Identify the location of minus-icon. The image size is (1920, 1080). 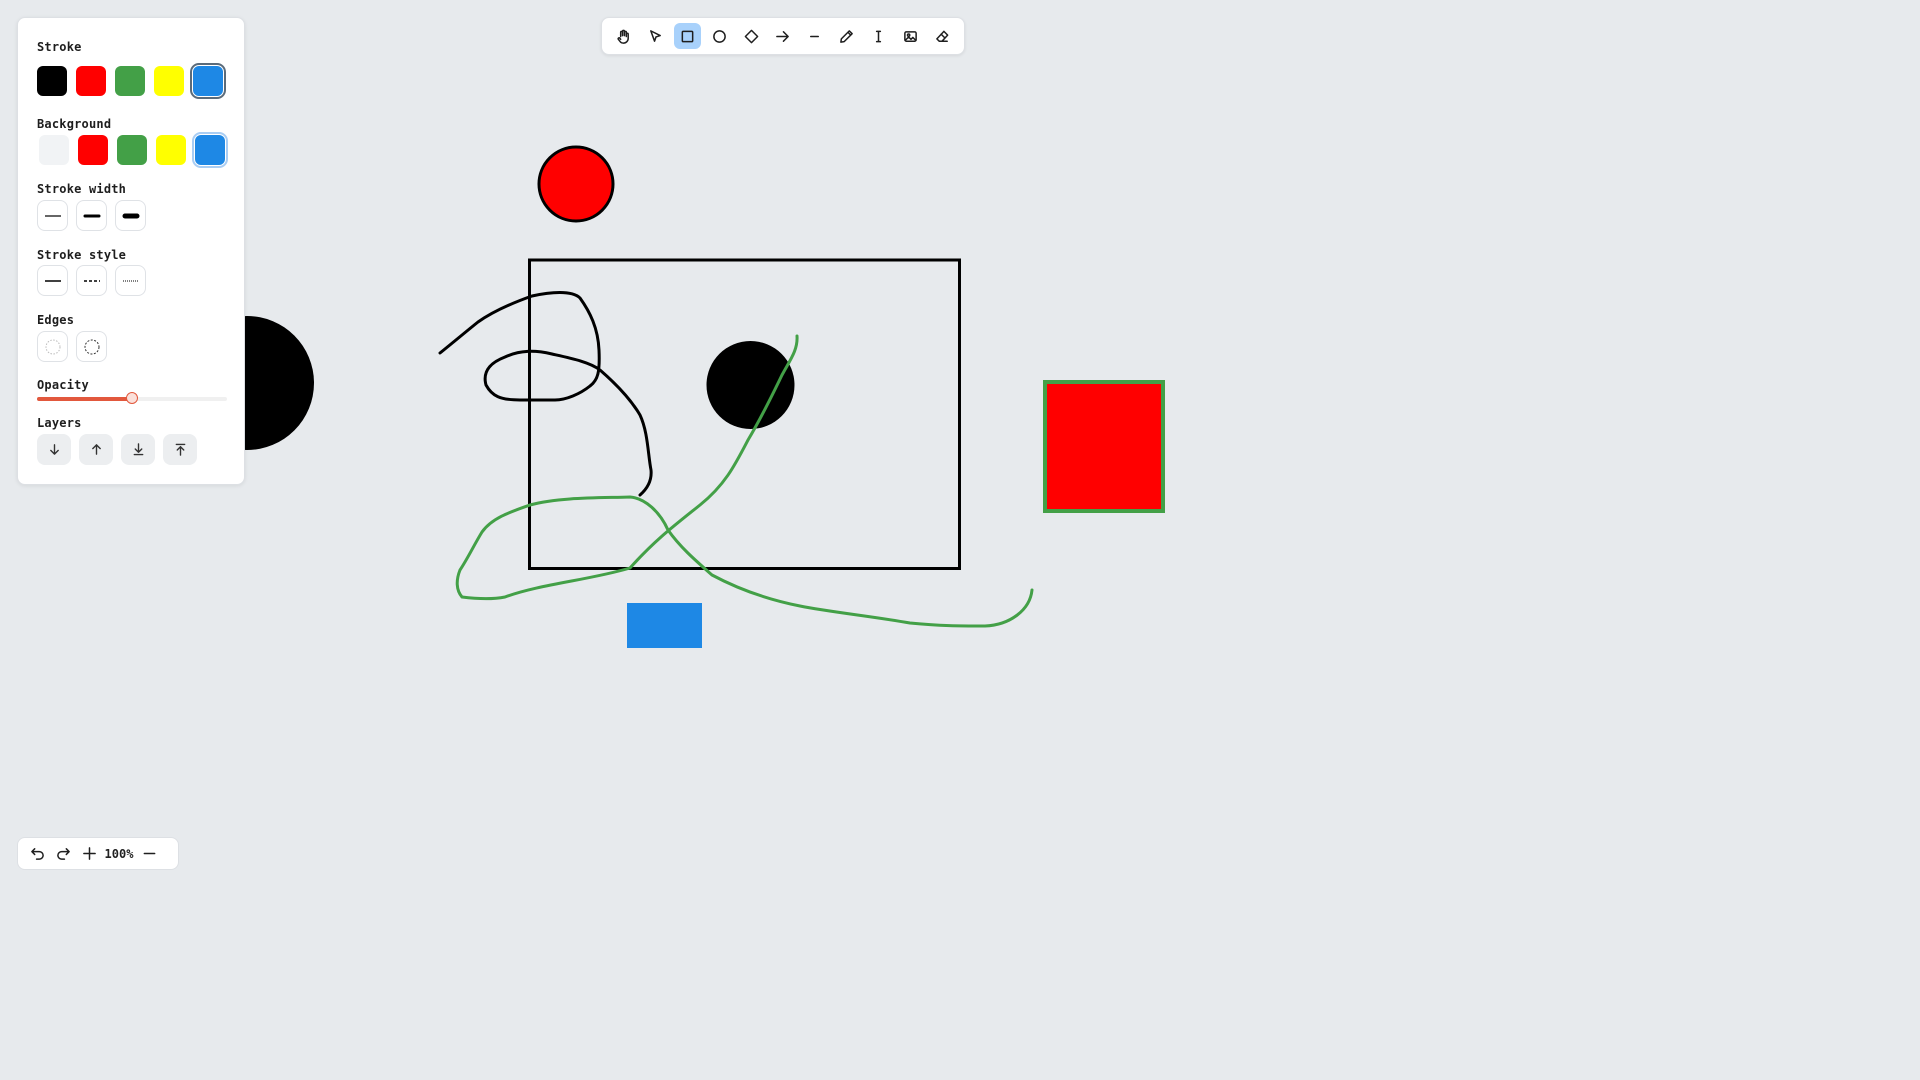
(149, 853).